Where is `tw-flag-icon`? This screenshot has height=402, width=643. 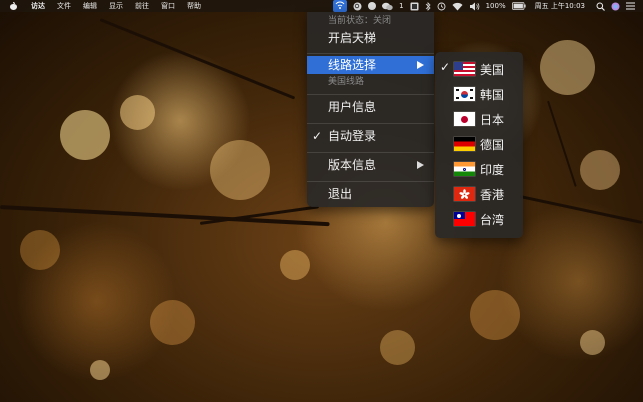 tw-flag-icon is located at coordinates (464, 219).